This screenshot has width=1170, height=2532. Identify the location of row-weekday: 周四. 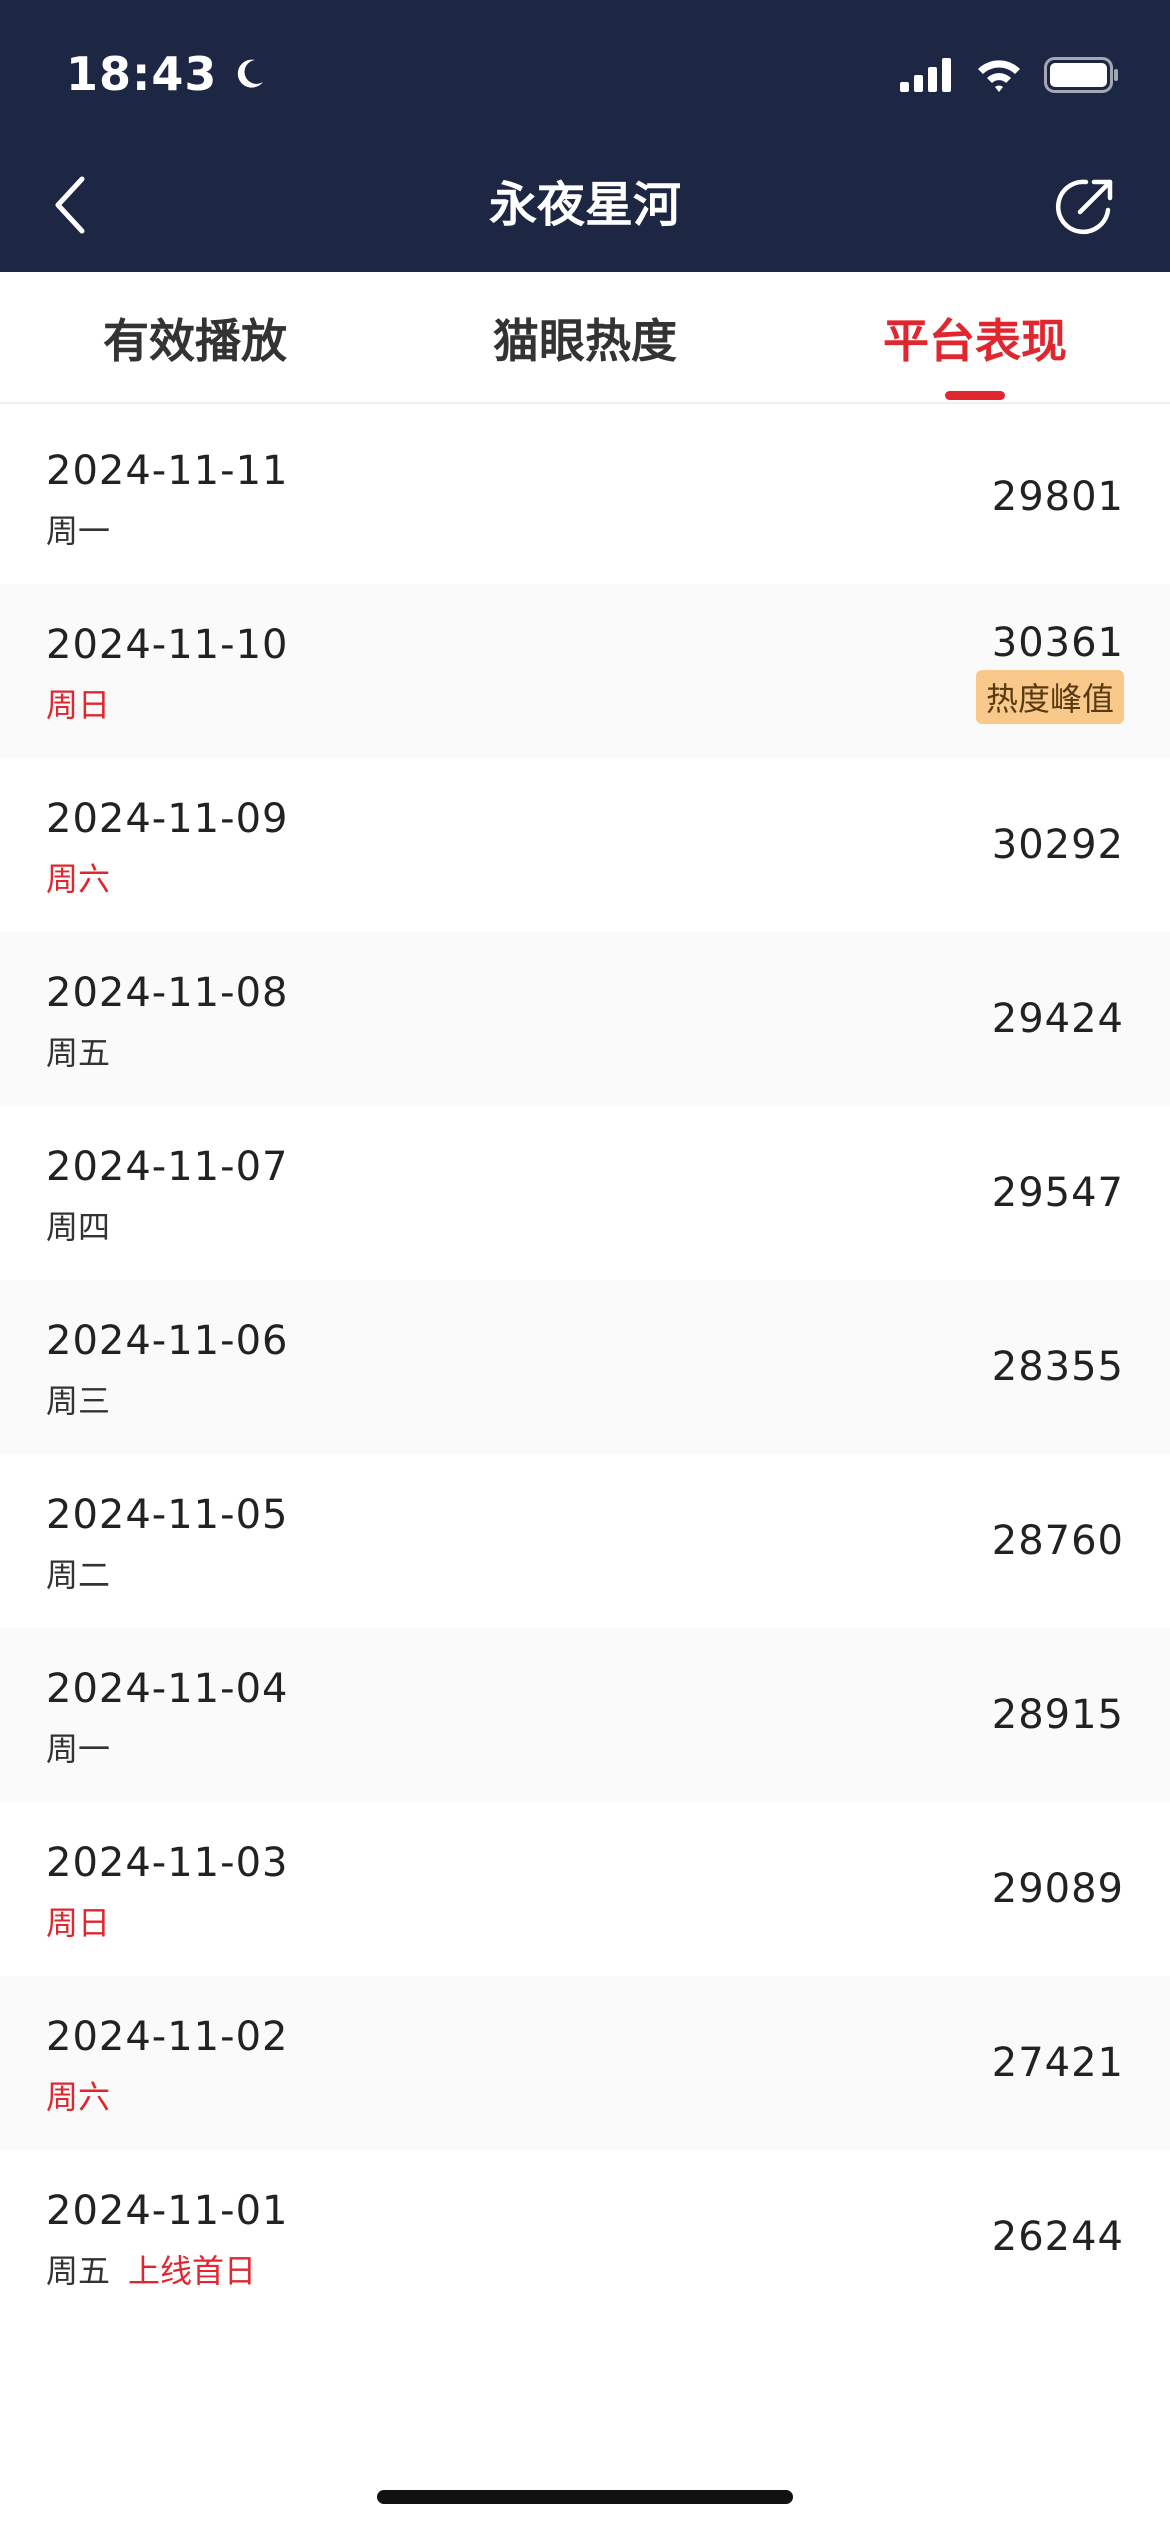
(78, 1227).